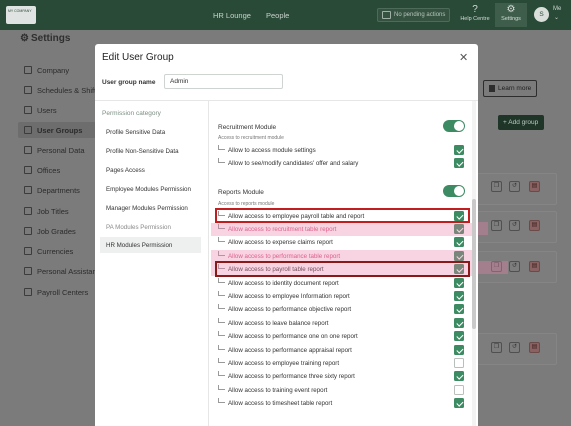 The height and width of the screenshot is (426, 571). I want to click on help-icon: ?, so click(475, 9).